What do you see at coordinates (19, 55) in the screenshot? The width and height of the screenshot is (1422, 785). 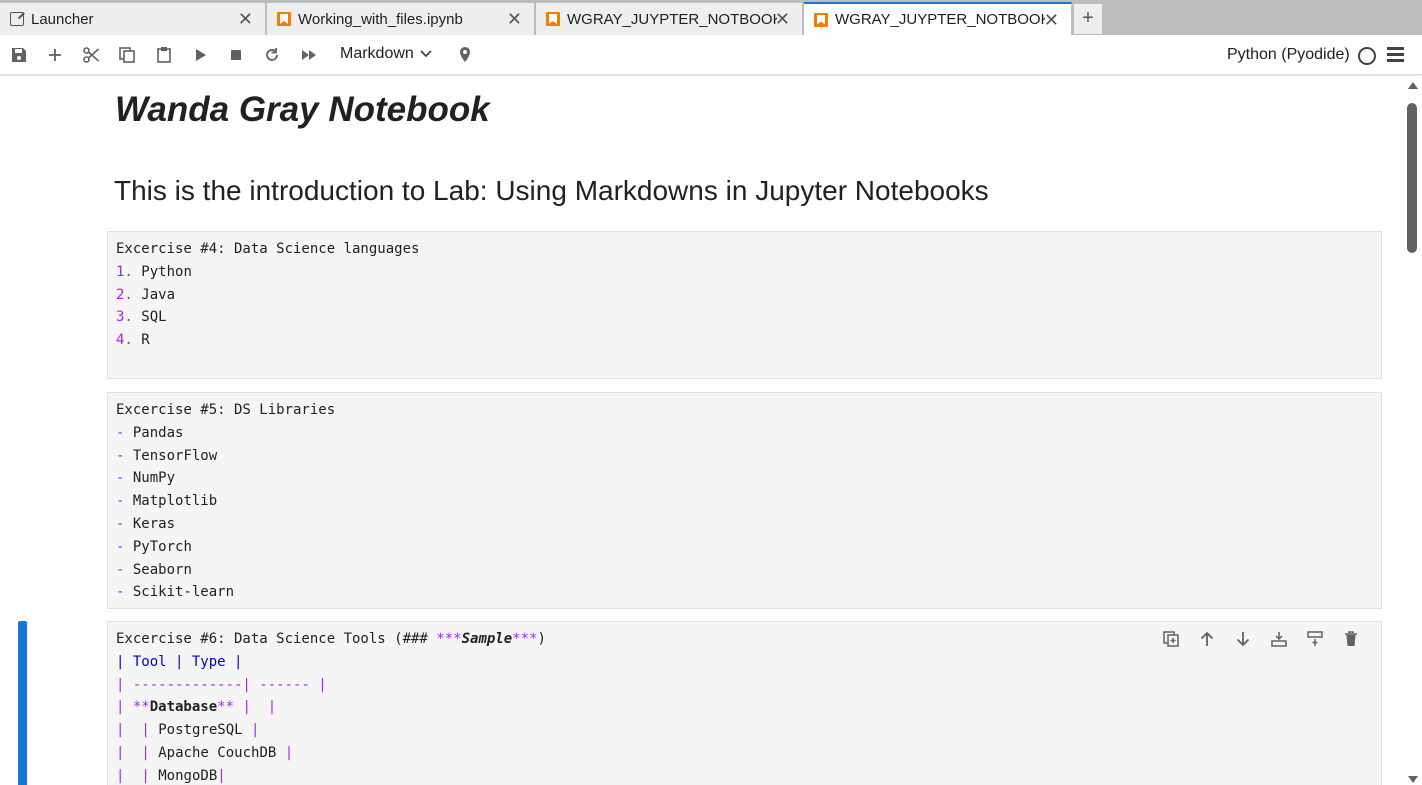 I see `save-icon` at bounding box center [19, 55].